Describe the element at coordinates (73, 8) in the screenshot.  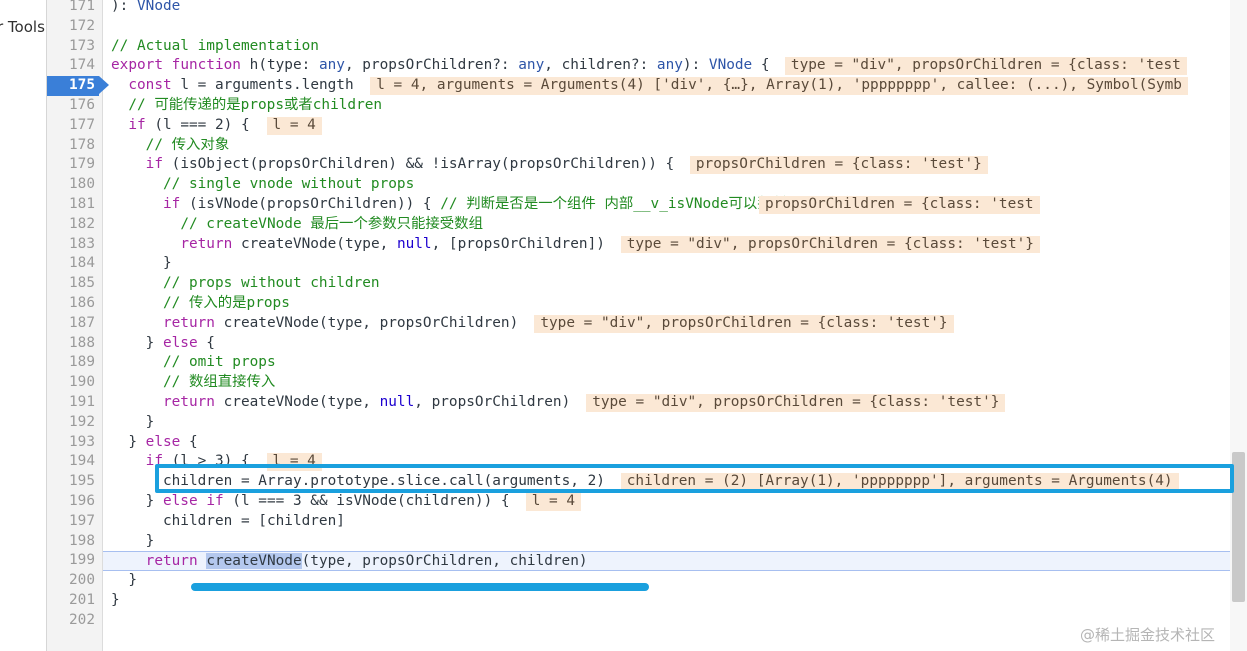
I see `line-number: 171` at that location.